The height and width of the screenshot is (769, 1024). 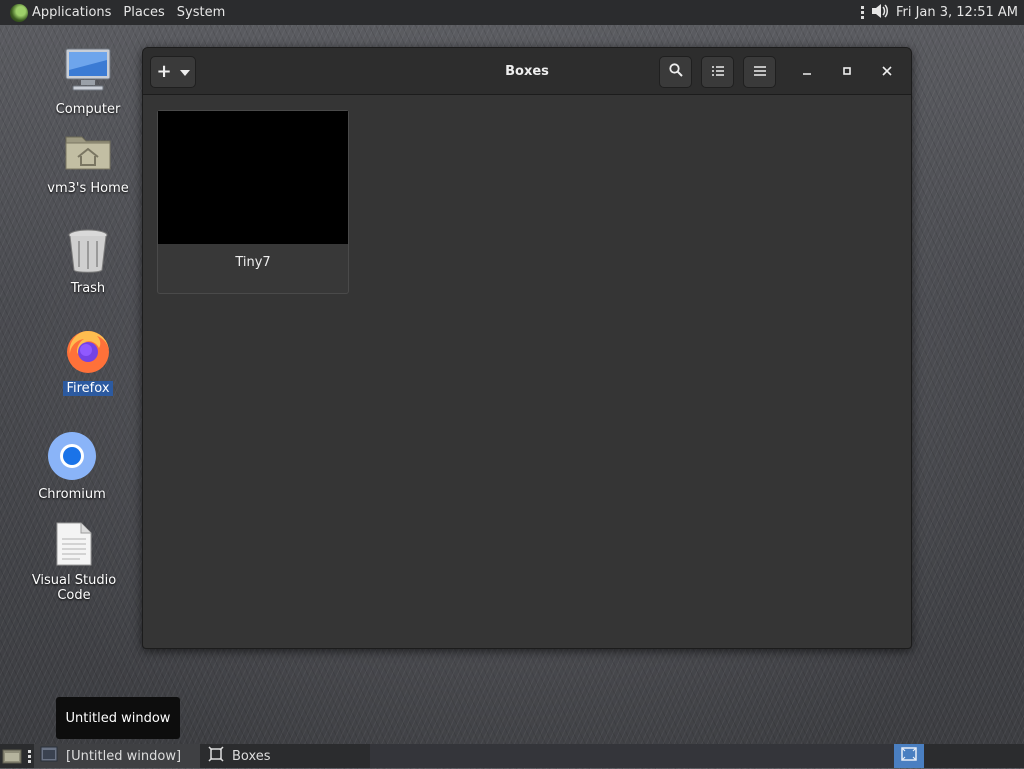 What do you see at coordinates (286, 756) in the screenshot?
I see `task-boxes: Boxes` at bounding box center [286, 756].